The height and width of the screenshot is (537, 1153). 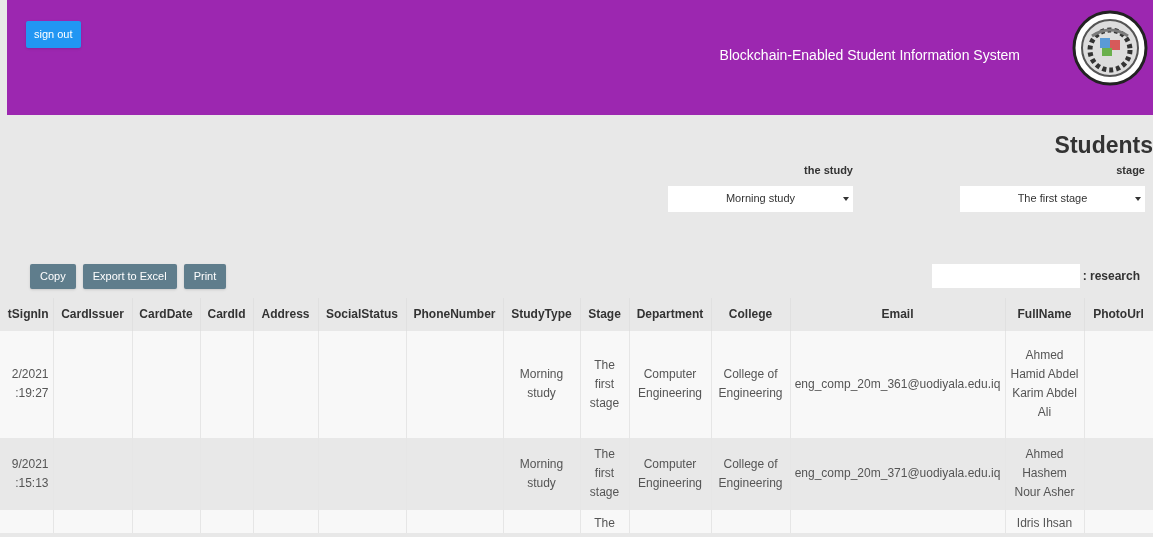 What do you see at coordinates (454, 314) in the screenshot?
I see `column-header: PhoneNumber` at bounding box center [454, 314].